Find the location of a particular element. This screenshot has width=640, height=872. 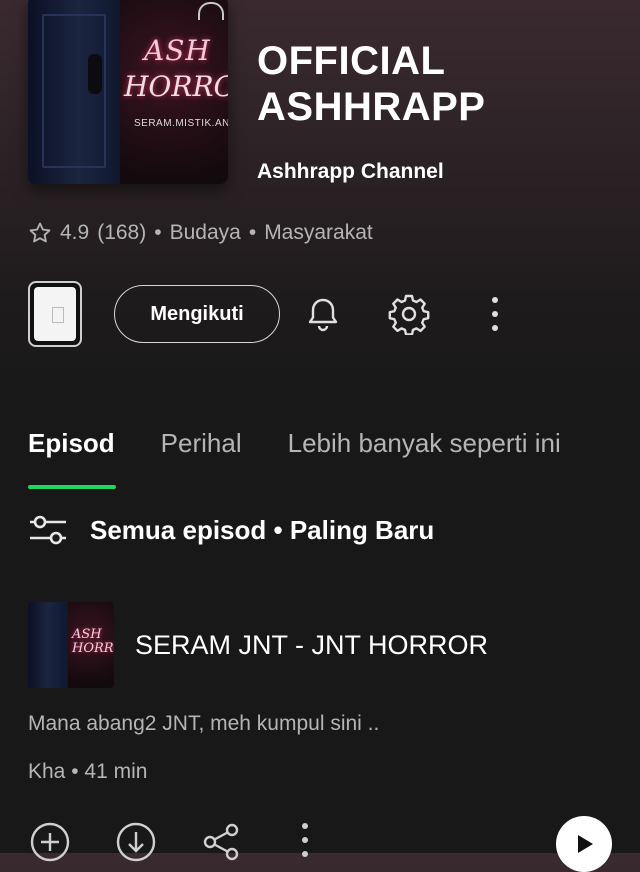

share-icon is located at coordinates (222, 842).